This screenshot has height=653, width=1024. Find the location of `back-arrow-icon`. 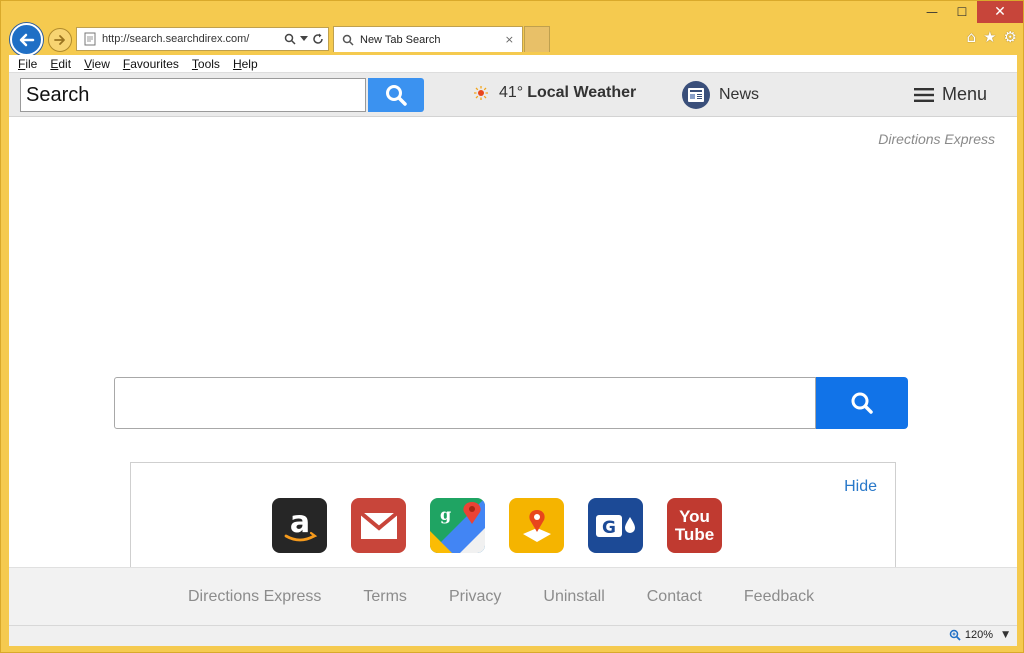

back-arrow-icon is located at coordinates (26, 39).